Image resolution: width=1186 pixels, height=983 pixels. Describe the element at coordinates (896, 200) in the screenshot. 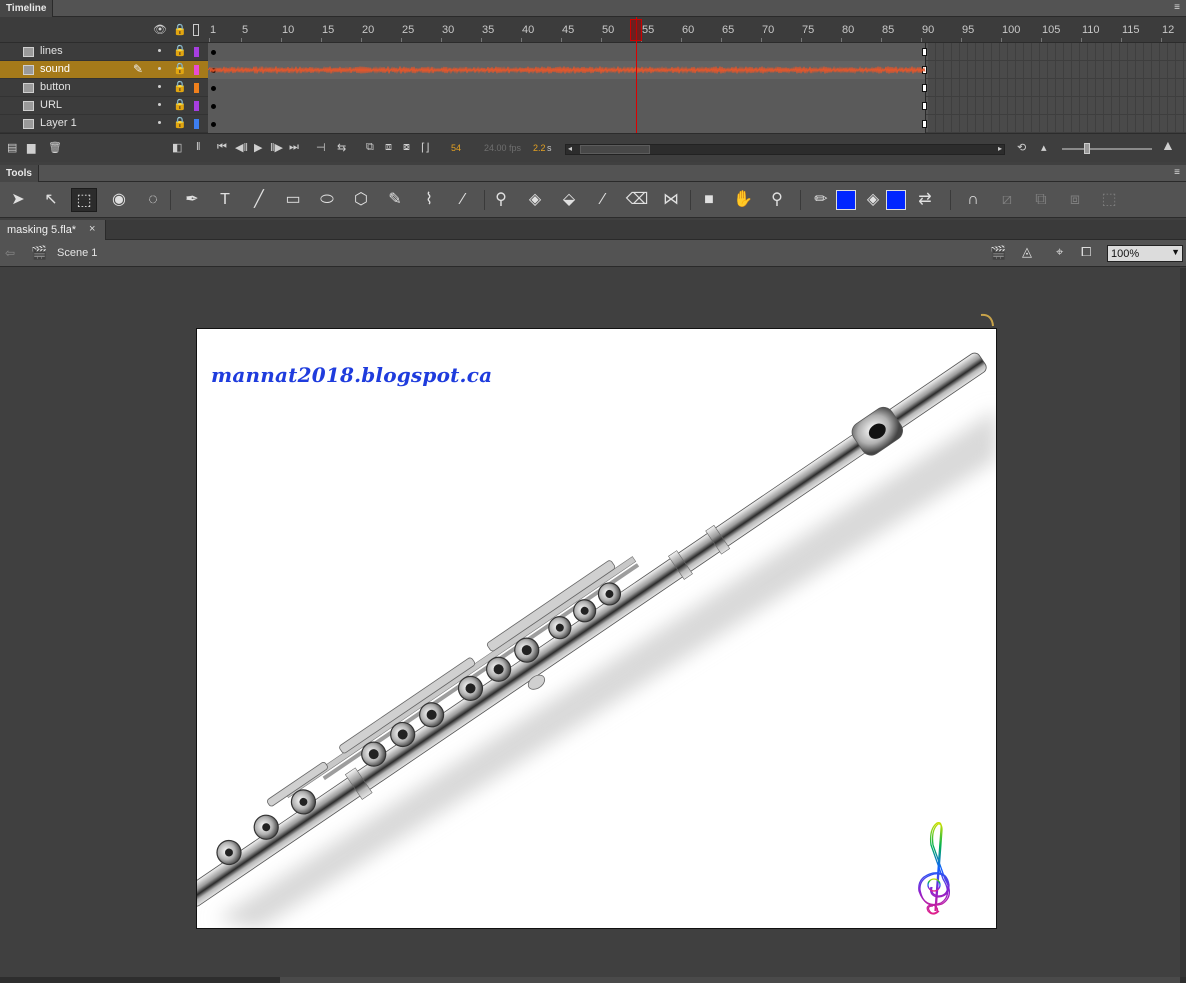

I see `fill-color-swatch` at that location.